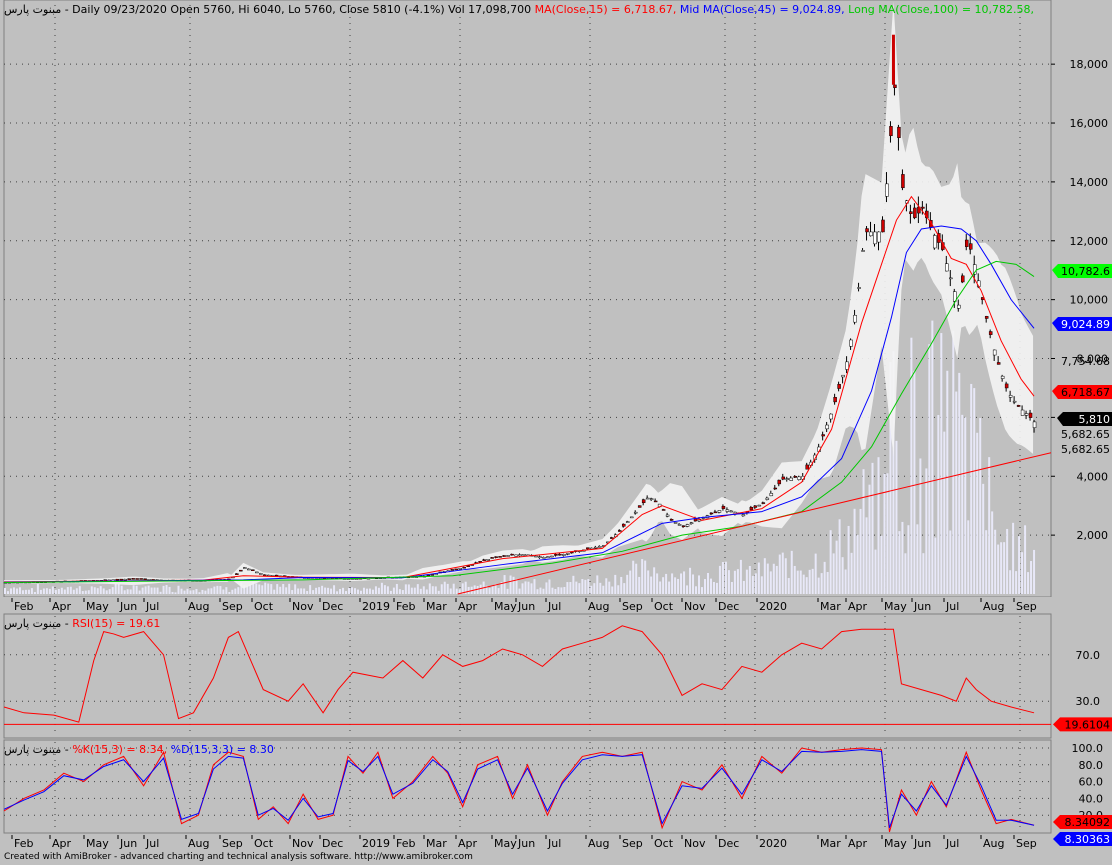 The height and width of the screenshot is (865, 1112). Describe the element at coordinates (82, 623) in the screenshot. I see `rsi-header: مبنوت پارس - RSI(15) = 19.61` at that location.